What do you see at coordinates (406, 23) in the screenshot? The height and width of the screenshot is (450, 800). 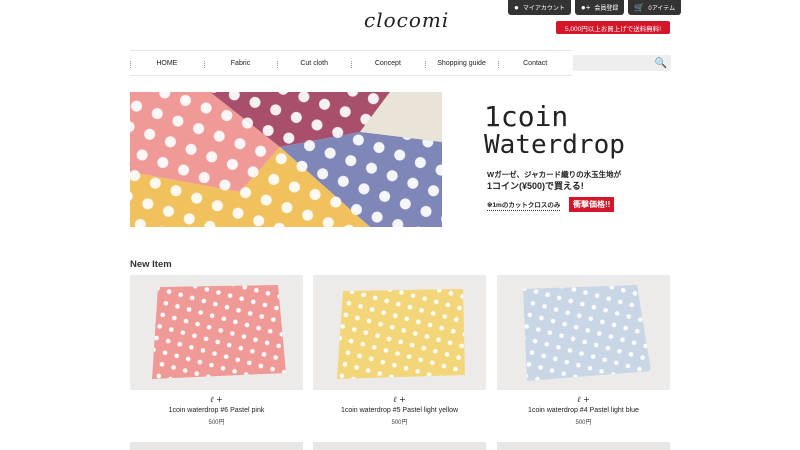 I see `site-logo: clocomi` at bounding box center [406, 23].